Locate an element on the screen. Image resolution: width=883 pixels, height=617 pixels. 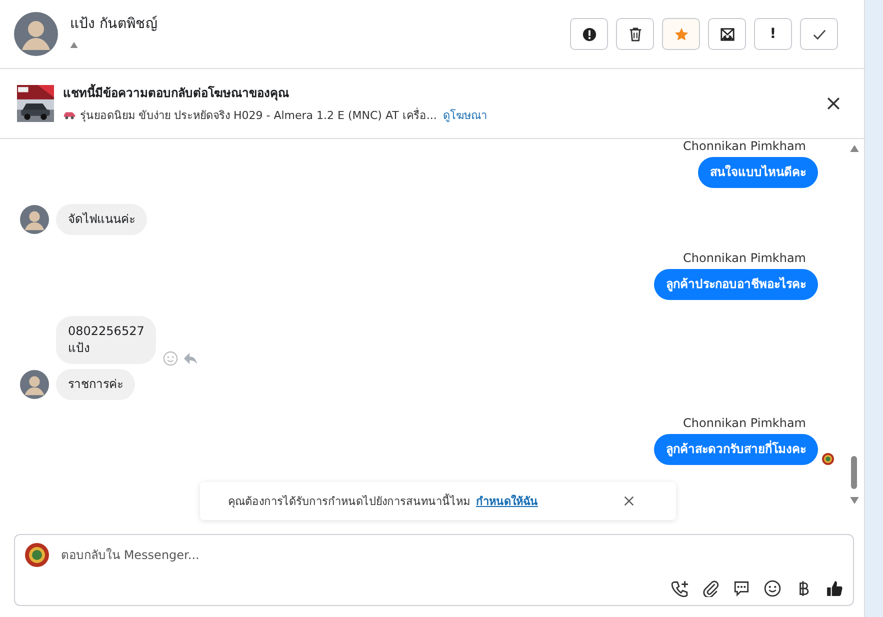
alert-button is located at coordinates (589, 34).